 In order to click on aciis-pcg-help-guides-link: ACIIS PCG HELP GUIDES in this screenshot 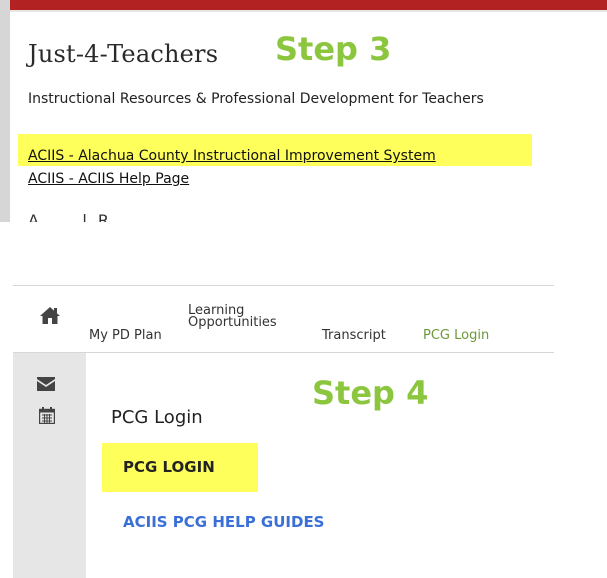, I will do `click(224, 522)`.